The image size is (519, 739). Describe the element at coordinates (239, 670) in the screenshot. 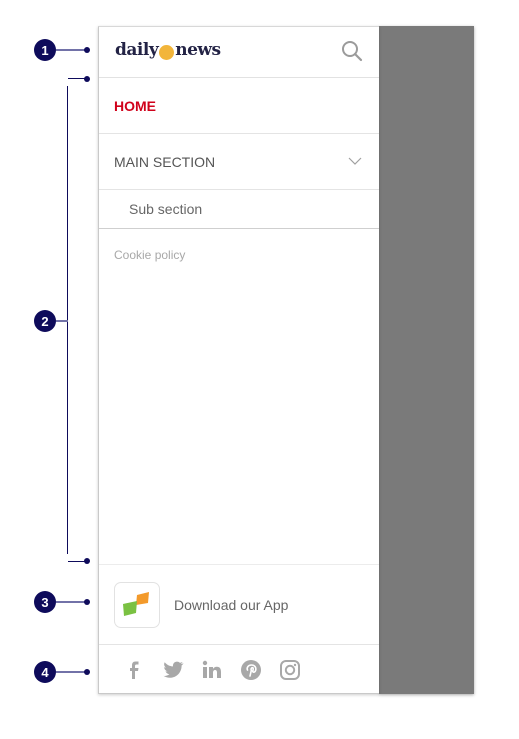

I see `social-links` at that location.